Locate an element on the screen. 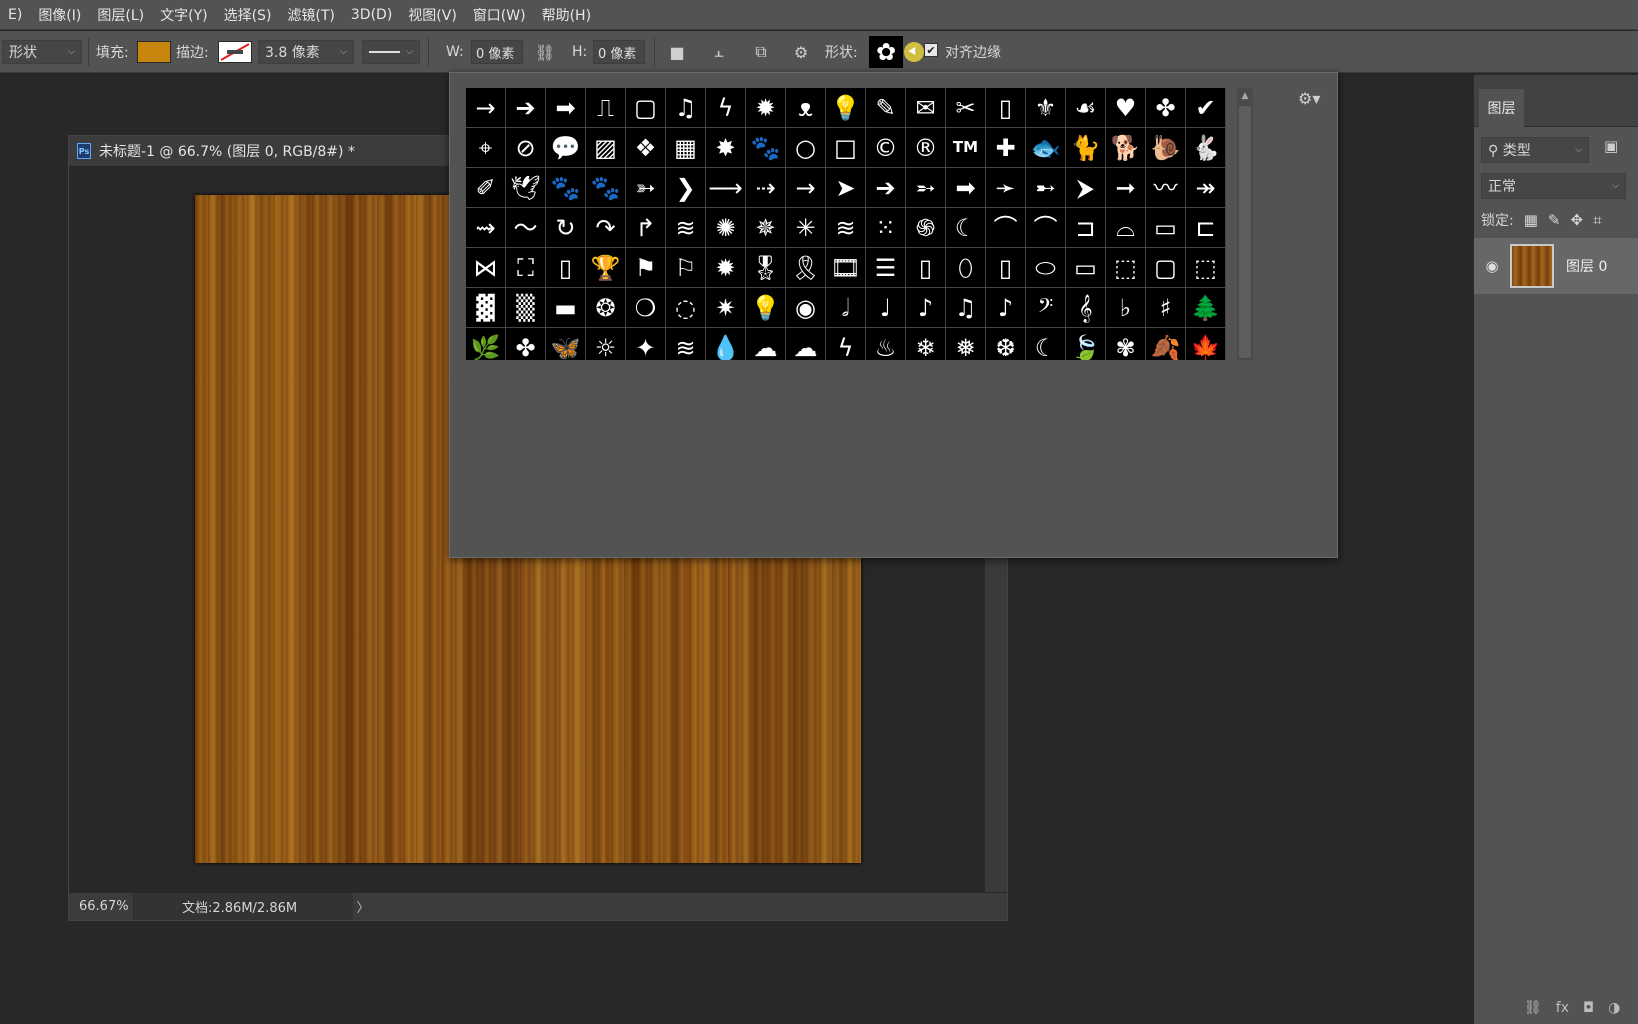 This screenshot has width=1638, height=1024. shape-cell: ✚ is located at coordinates (1006, 148).